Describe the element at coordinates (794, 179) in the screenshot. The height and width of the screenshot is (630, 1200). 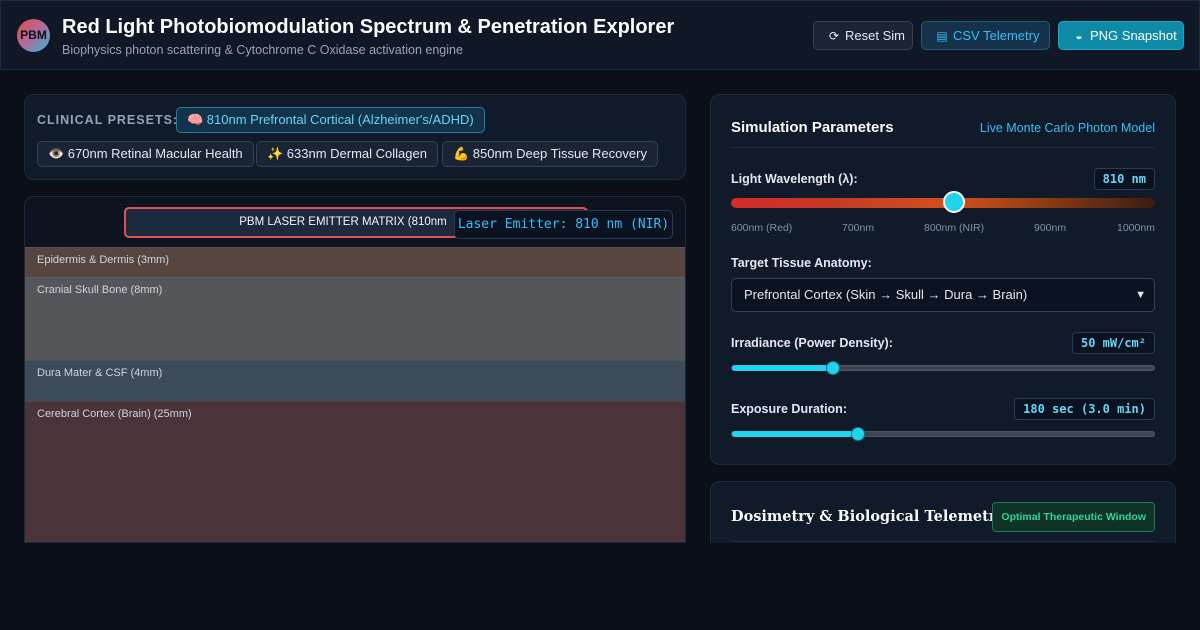
I see `wavelength-label: Light Wavelength (λ):` at that location.